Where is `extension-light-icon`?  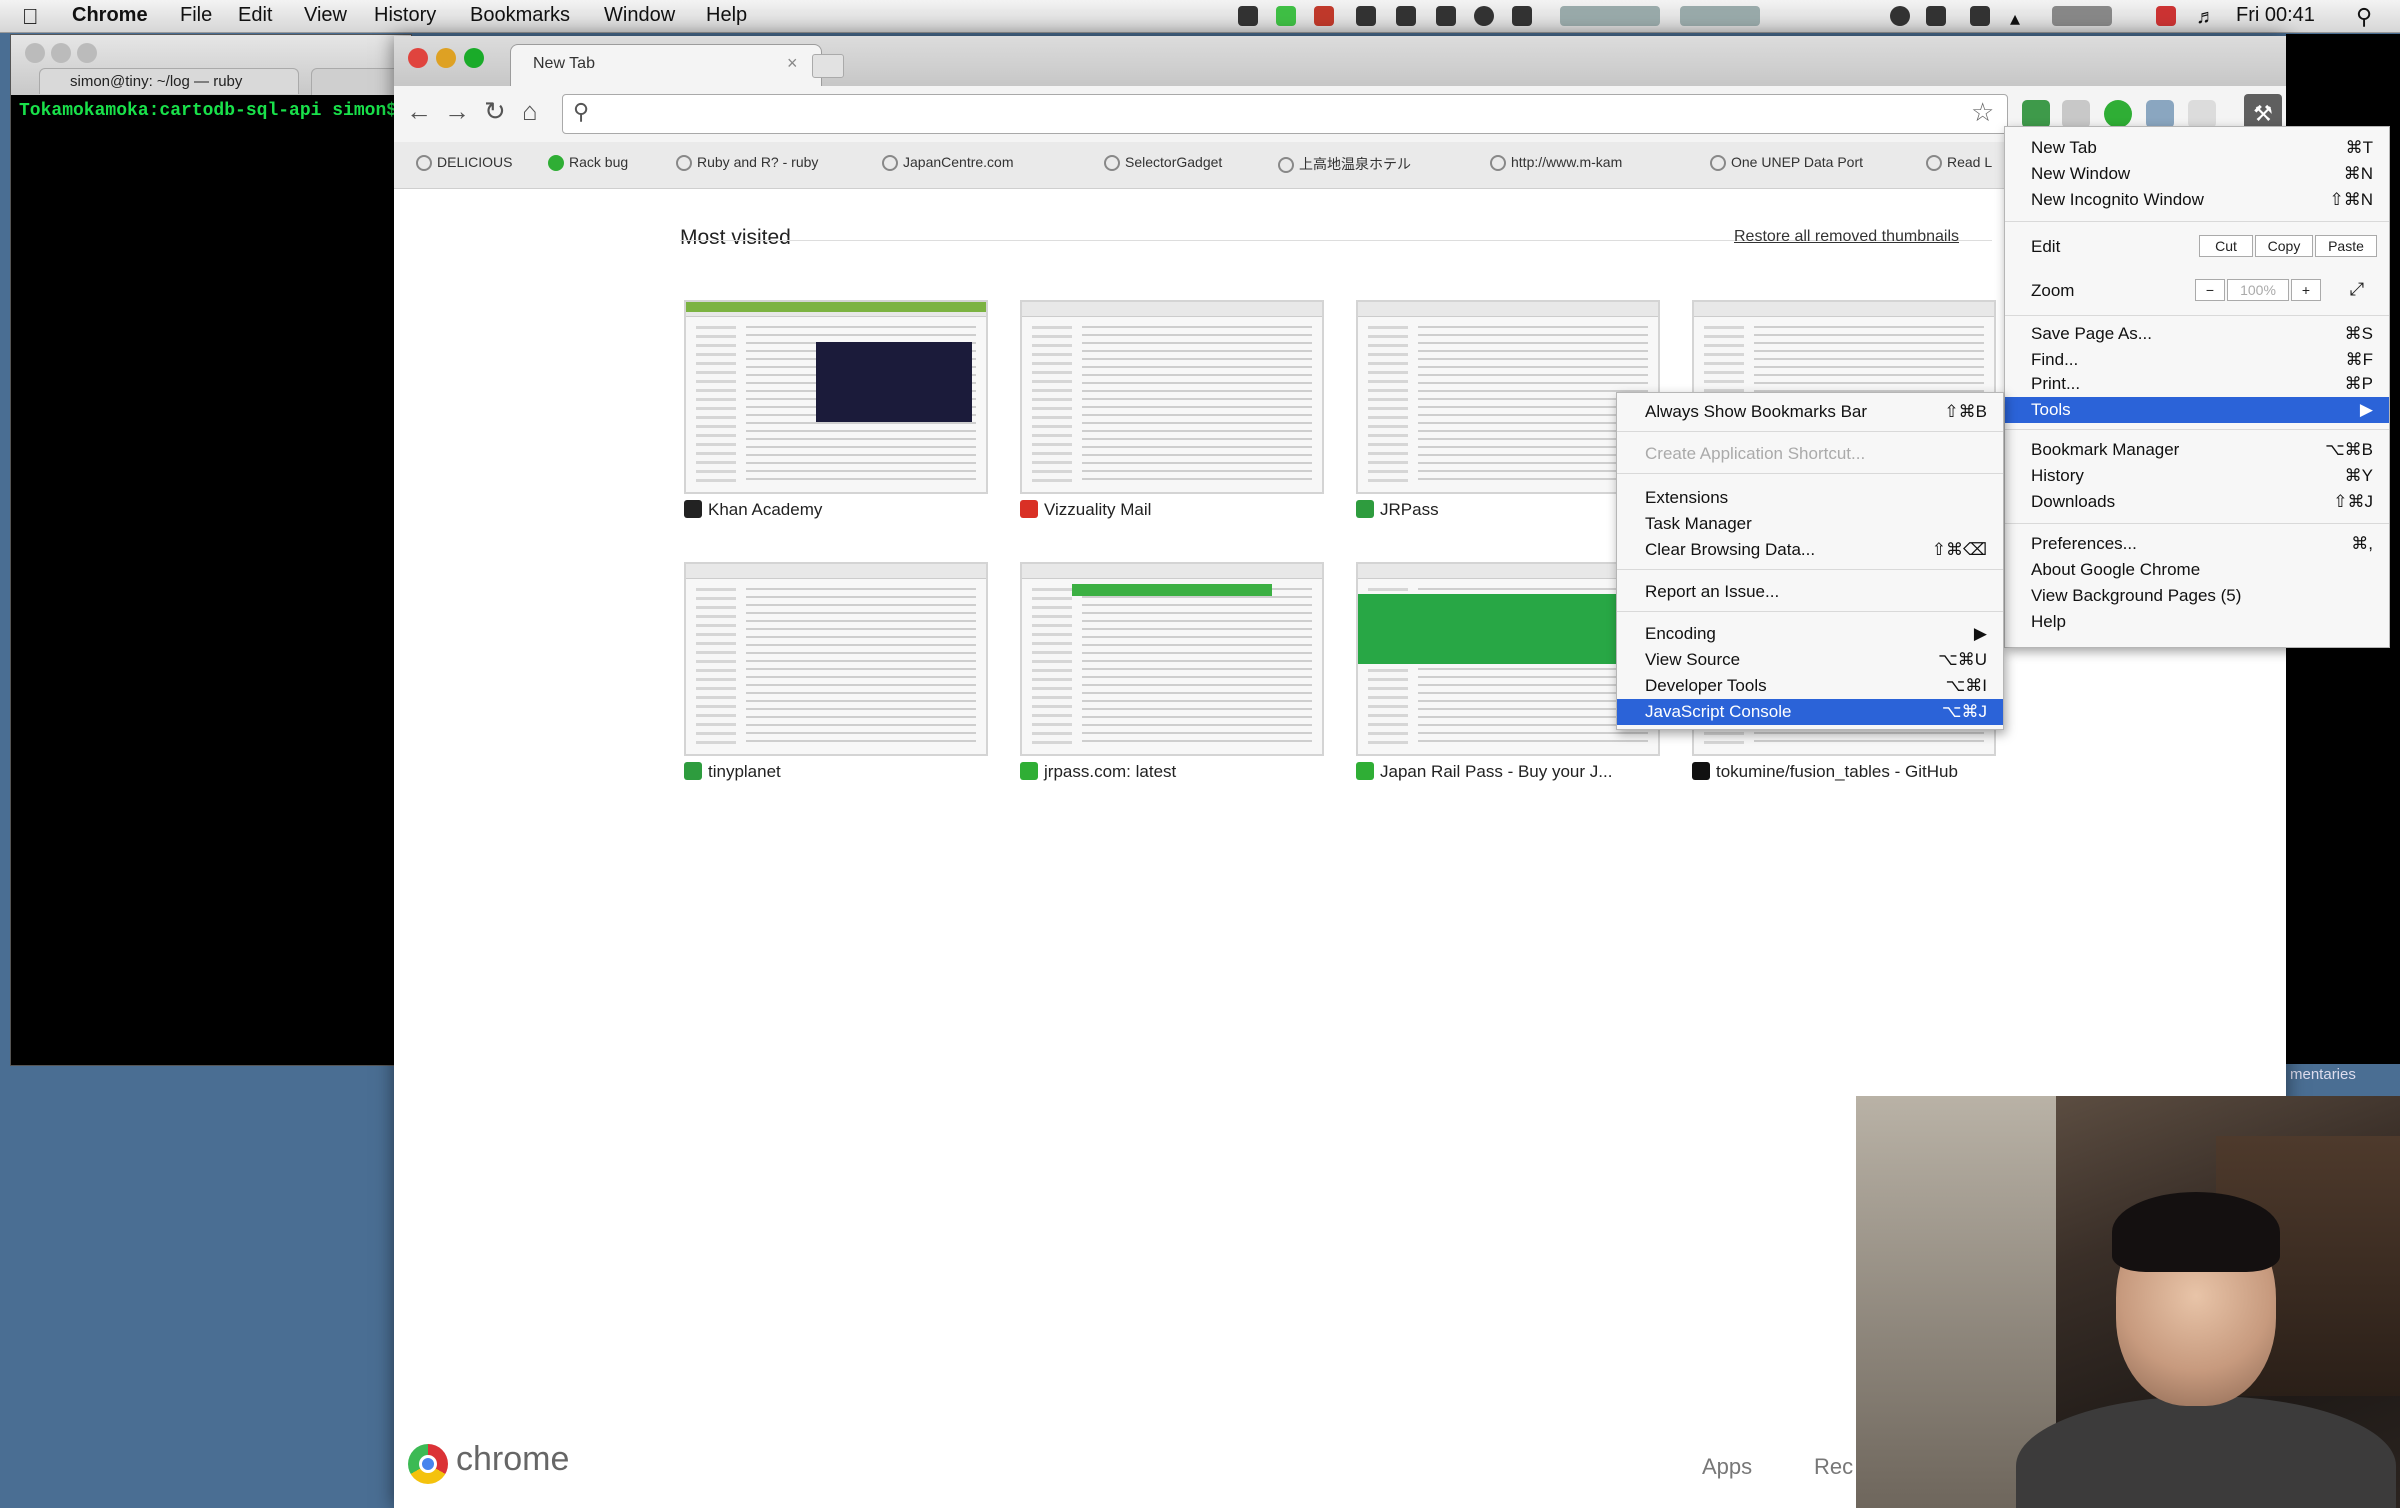
extension-light-icon is located at coordinates (2202, 114).